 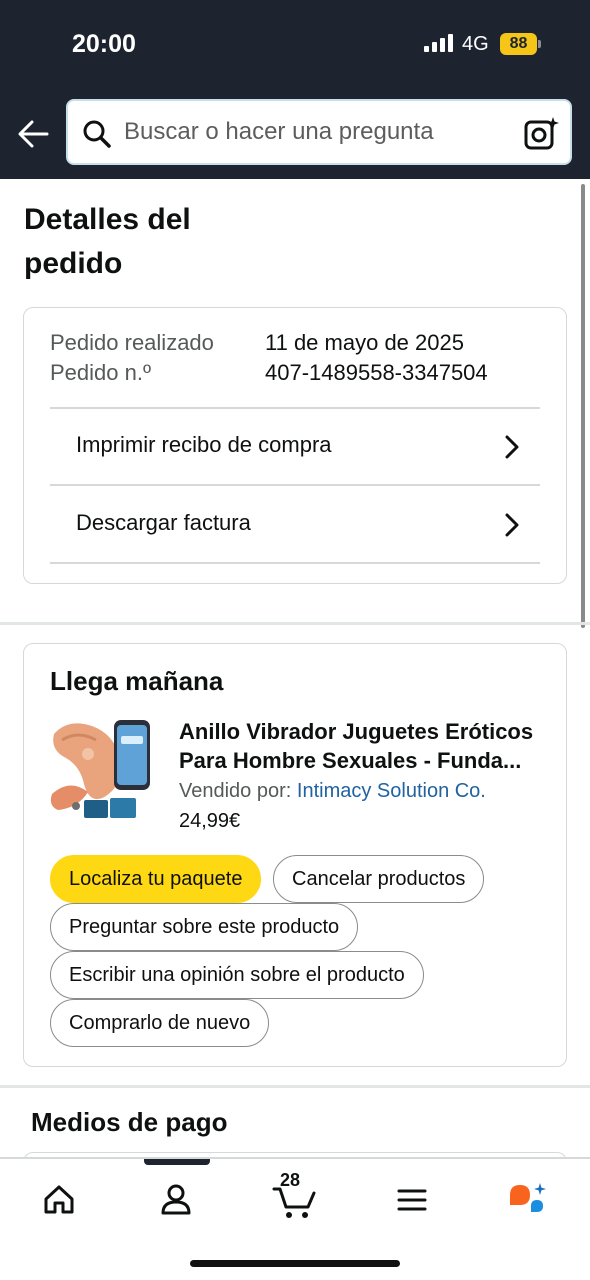 What do you see at coordinates (235, 791) in the screenshot?
I see `sold-by-label: Vendido por:` at bounding box center [235, 791].